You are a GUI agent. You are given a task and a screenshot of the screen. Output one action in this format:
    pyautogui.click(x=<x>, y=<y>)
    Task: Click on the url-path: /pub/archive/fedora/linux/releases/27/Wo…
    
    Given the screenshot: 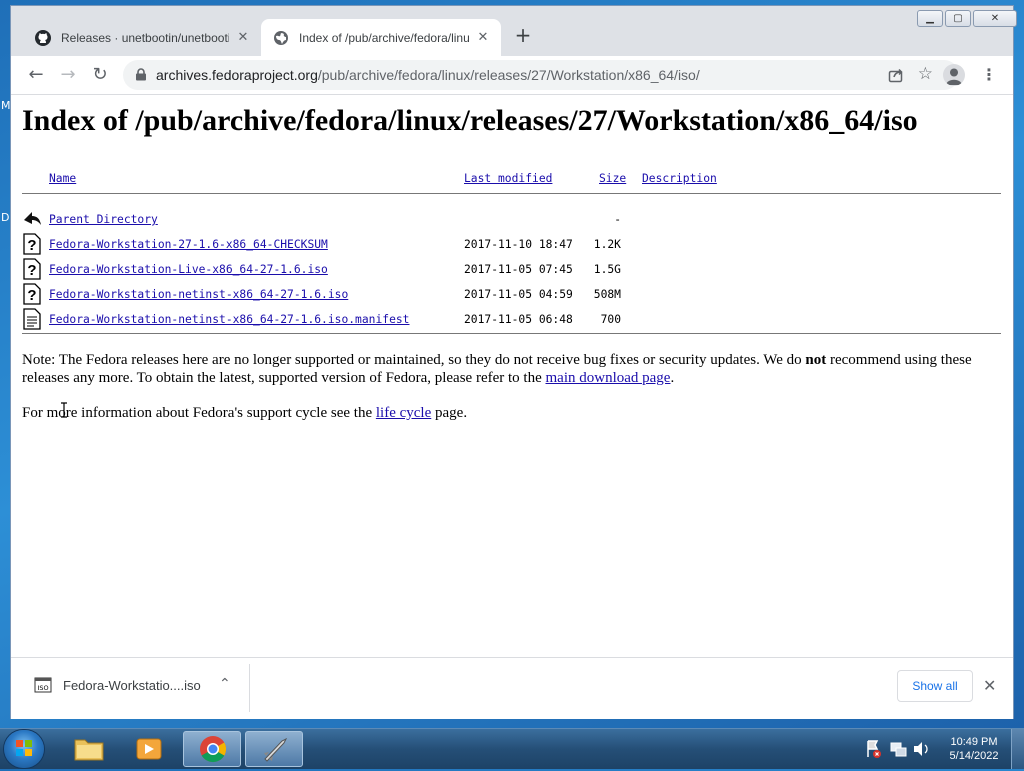 What is the action you would take?
    pyautogui.click(x=508, y=75)
    